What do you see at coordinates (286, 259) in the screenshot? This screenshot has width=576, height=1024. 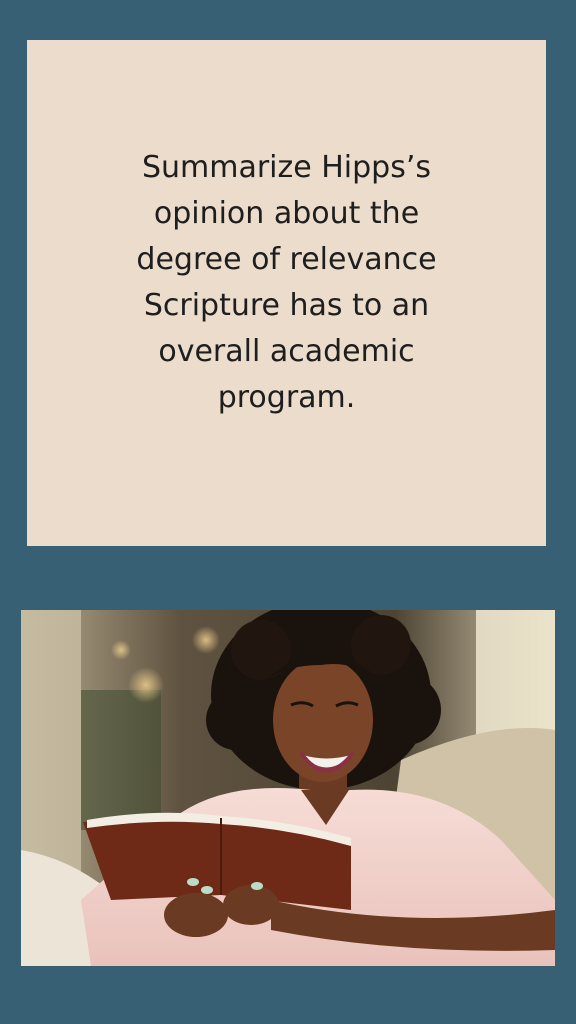 I see `question-line-3: degree of relevance` at bounding box center [286, 259].